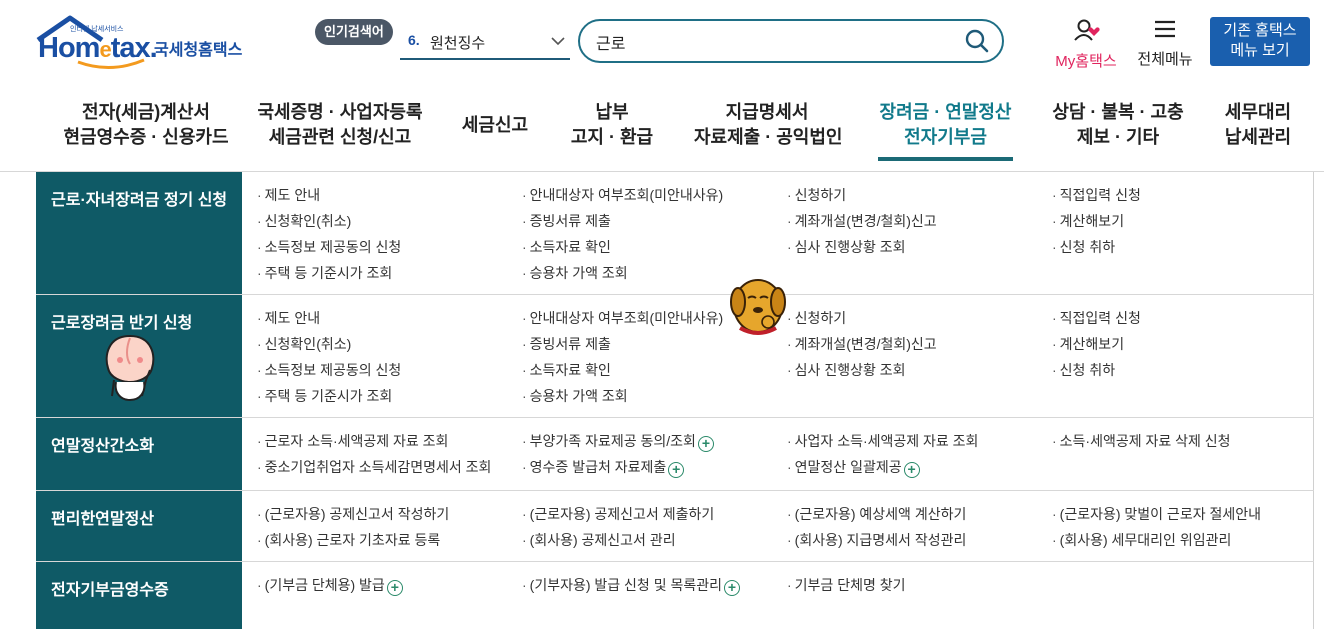 The height and width of the screenshot is (629, 1324). I want to click on all-menu-button: 전체메뉴, so click(1165, 43).